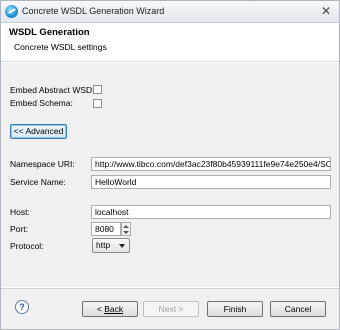  What do you see at coordinates (170, 12) in the screenshot?
I see `title-bar: Concrete WSDL Generation Wizard ✕` at bounding box center [170, 12].